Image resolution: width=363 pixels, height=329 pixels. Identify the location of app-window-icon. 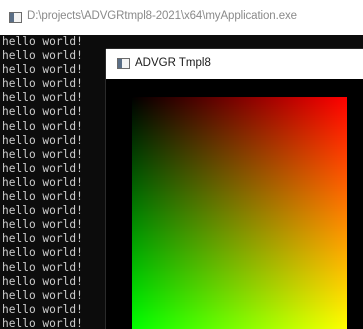
(123, 63).